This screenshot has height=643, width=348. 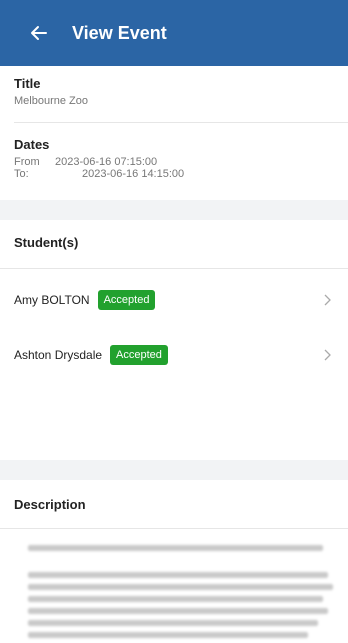 What do you see at coordinates (39, 33) in the screenshot?
I see `back-arrow-icon` at bounding box center [39, 33].